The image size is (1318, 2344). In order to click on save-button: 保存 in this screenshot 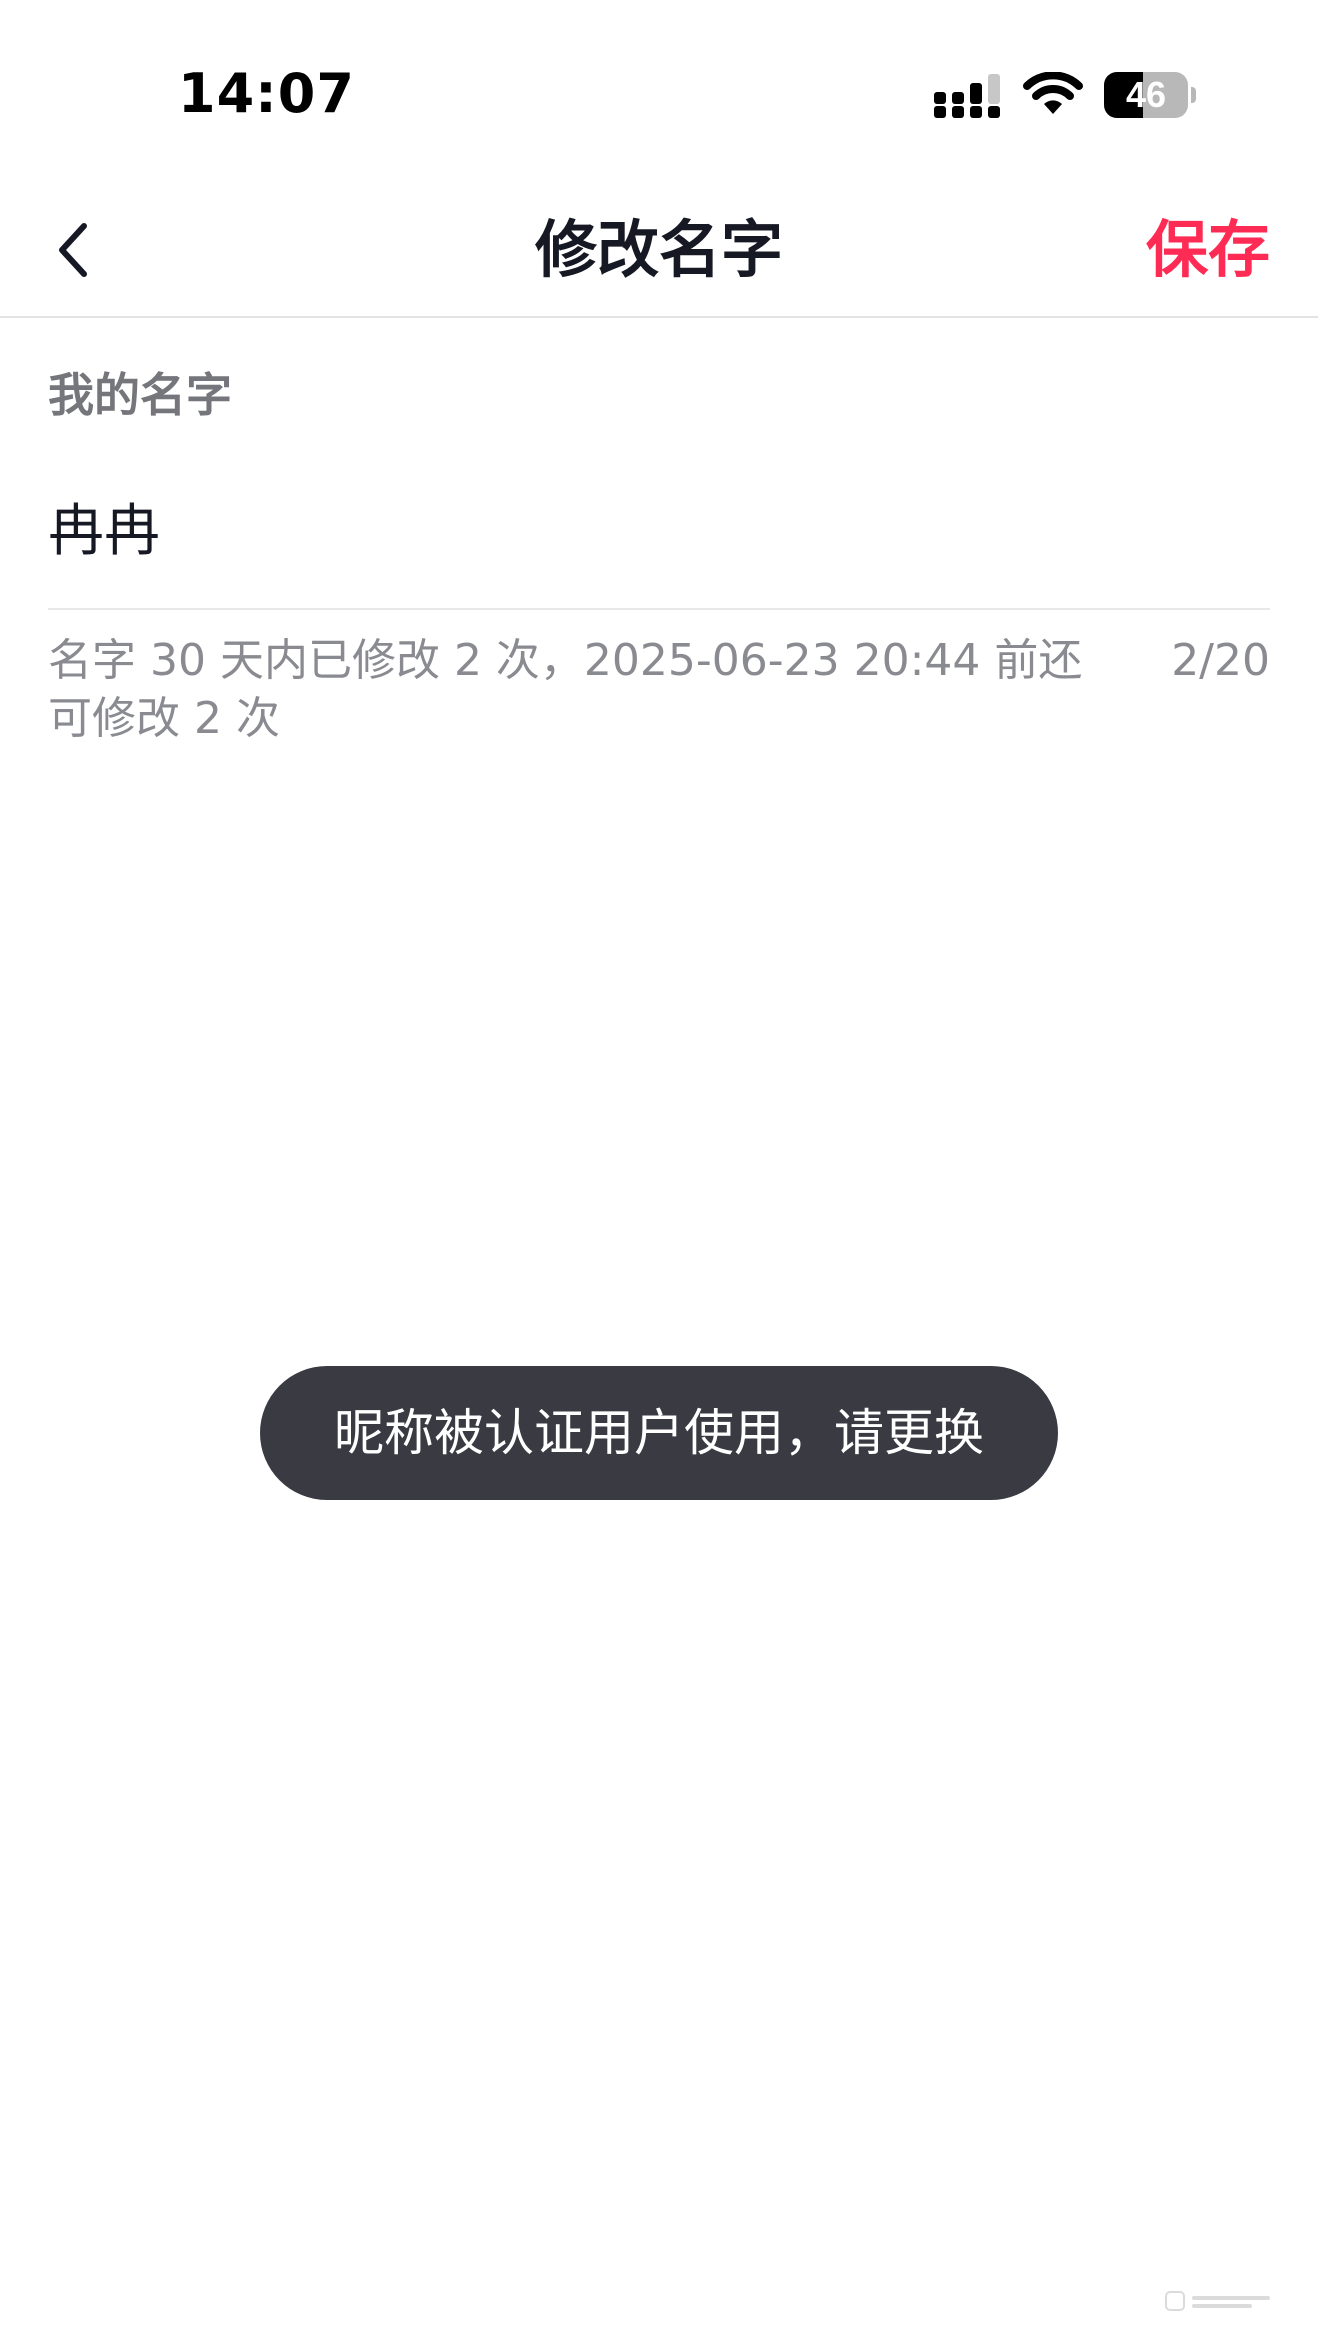, I will do `click(1208, 250)`.